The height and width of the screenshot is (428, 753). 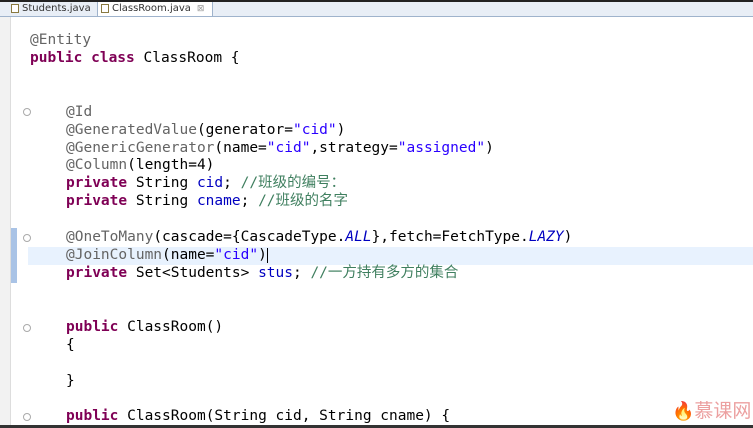 I want to click on field: stus, so click(x=275, y=273).